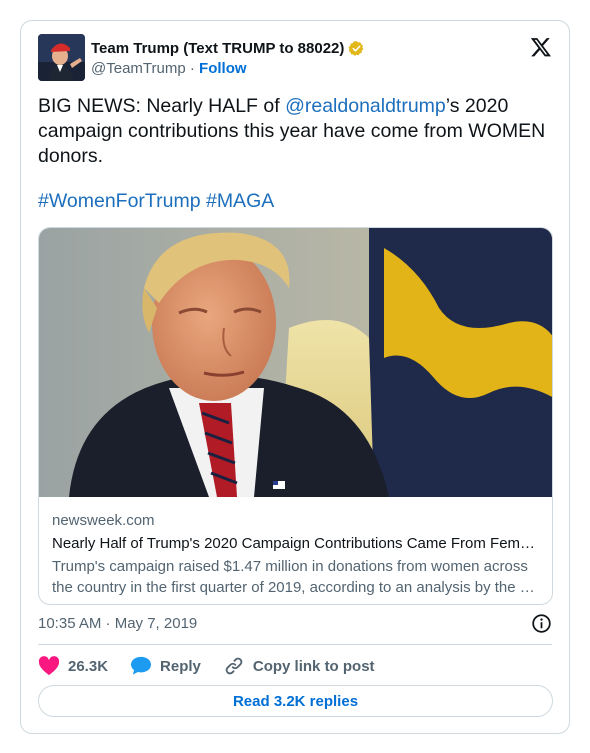 This screenshot has height=753, width=590. I want to click on speech-bubble-icon, so click(141, 665).